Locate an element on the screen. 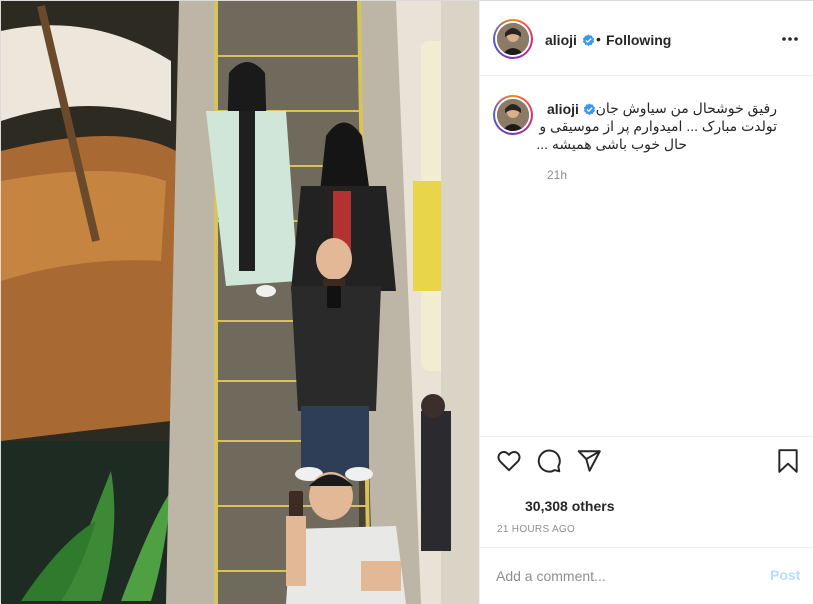 The image size is (813, 604). caption-avatar is located at coordinates (513, 115).